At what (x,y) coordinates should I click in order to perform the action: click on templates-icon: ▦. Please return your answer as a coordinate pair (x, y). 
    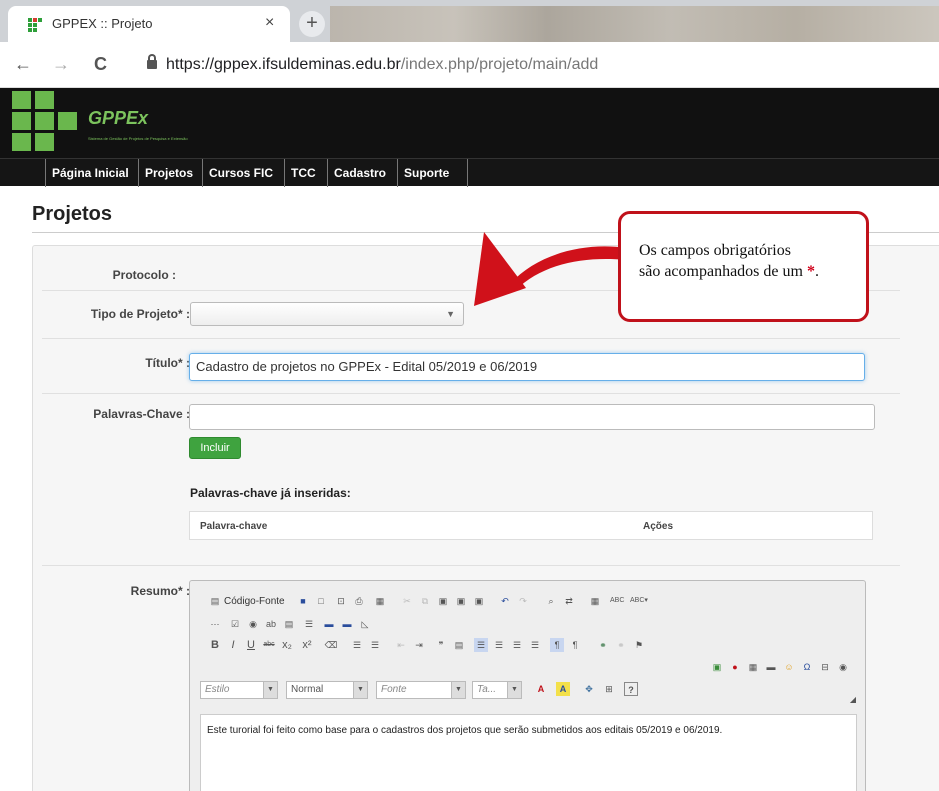
    Looking at the image, I should click on (380, 601).